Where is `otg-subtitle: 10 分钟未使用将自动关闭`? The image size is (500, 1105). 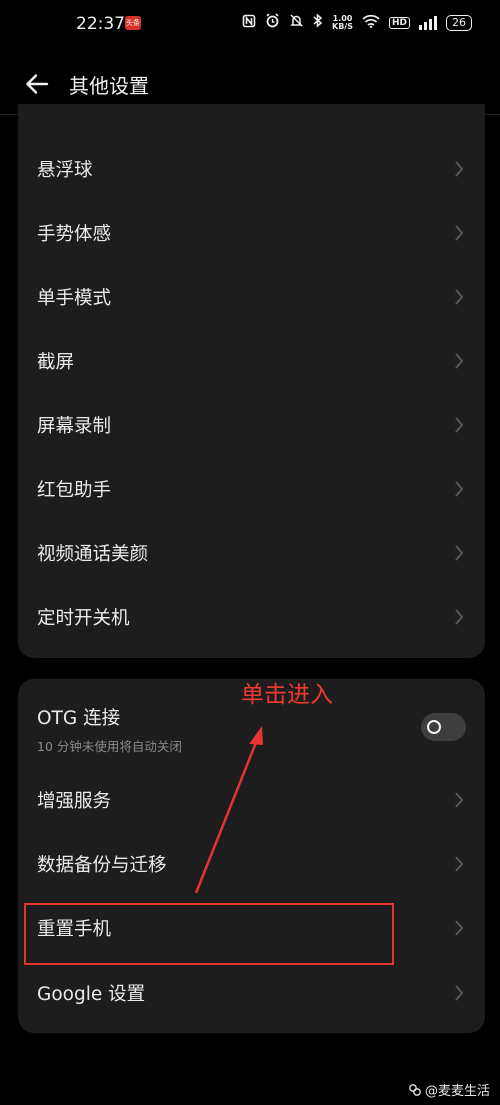
otg-subtitle: 10 分钟未使用将自动关闭 is located at coordinates (109, 746).